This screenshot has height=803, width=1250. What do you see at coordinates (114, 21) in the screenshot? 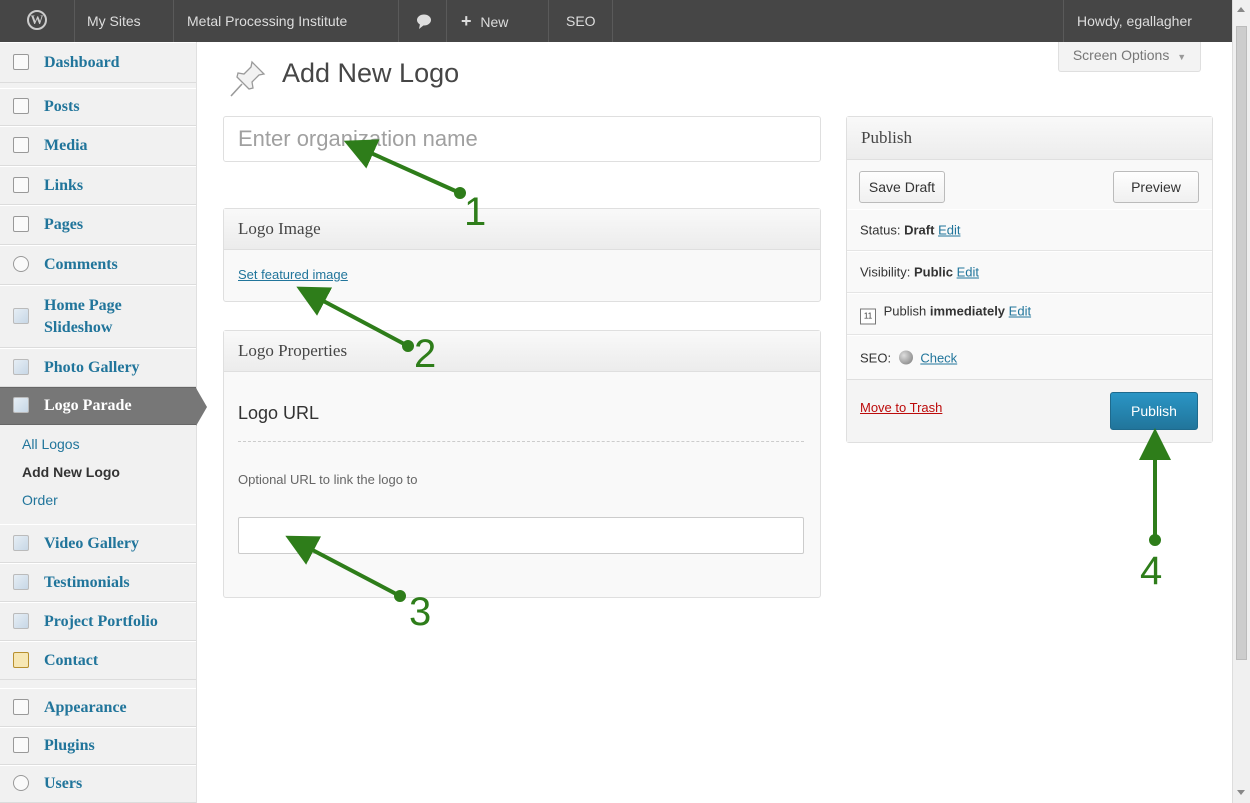
I see `my-sites-menu: My Sites` at bounding box center [114, 21].